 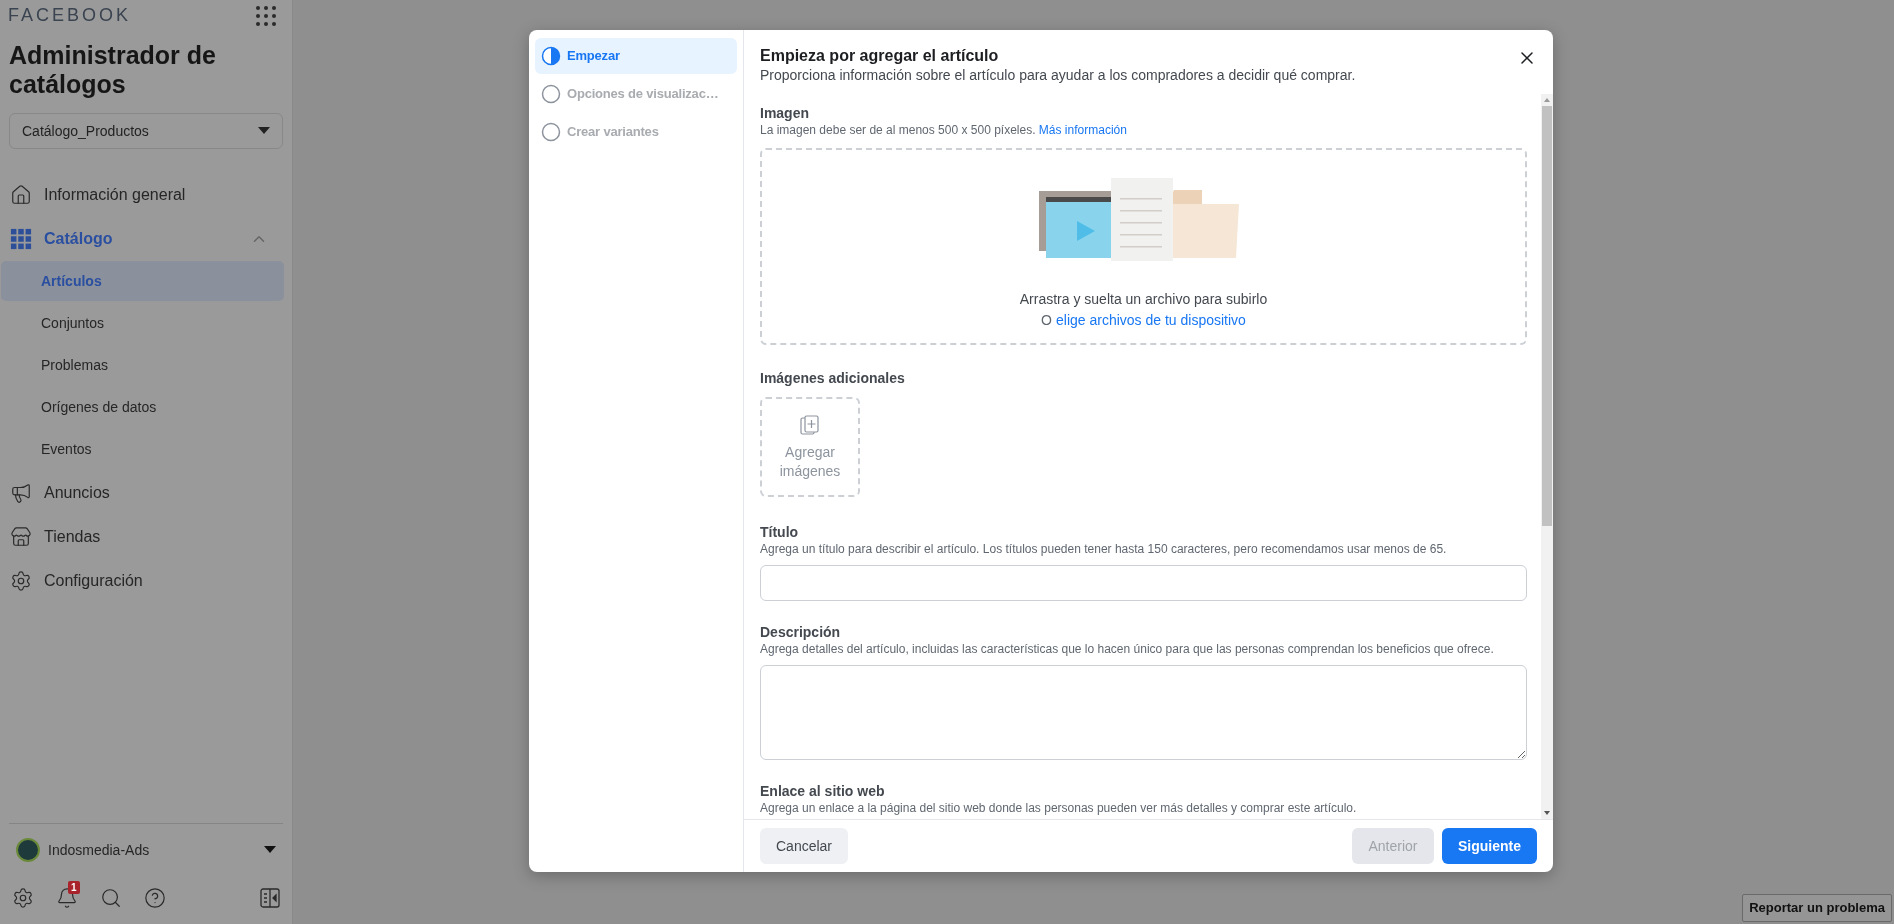 I want to click on catalog-select: Catálogo_Productos, so click(x=146, y=131).